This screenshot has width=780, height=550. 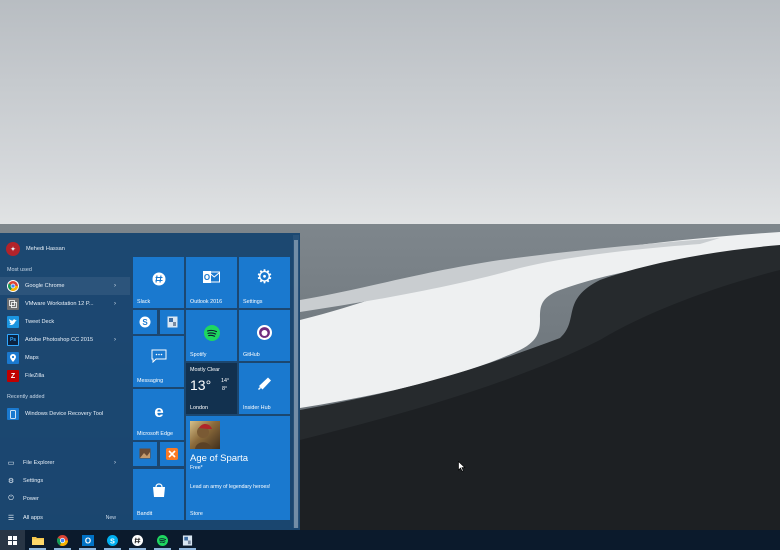 What do you see at coordinates (145, 514) in the screenshot?
I see `tile-label: Bandit` at bounding box center [145, 514].